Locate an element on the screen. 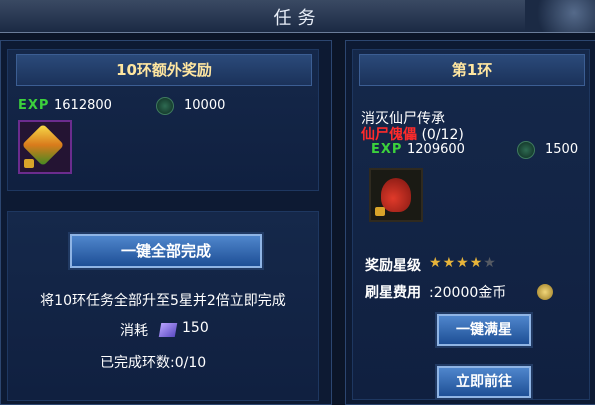  exp-value: 1209600 is located at coordinates (436, 149).